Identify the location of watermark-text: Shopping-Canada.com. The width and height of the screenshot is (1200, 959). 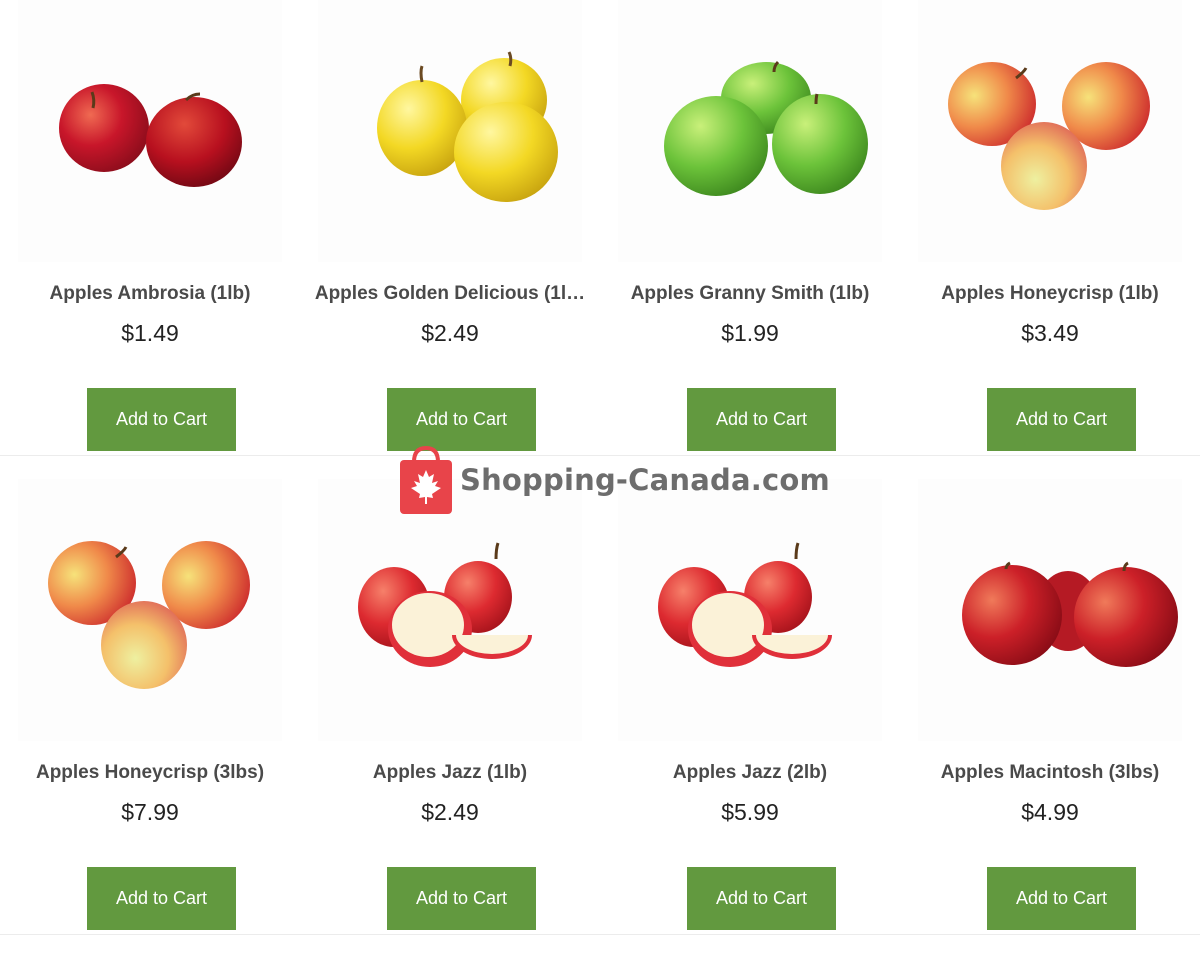
(645, 480).